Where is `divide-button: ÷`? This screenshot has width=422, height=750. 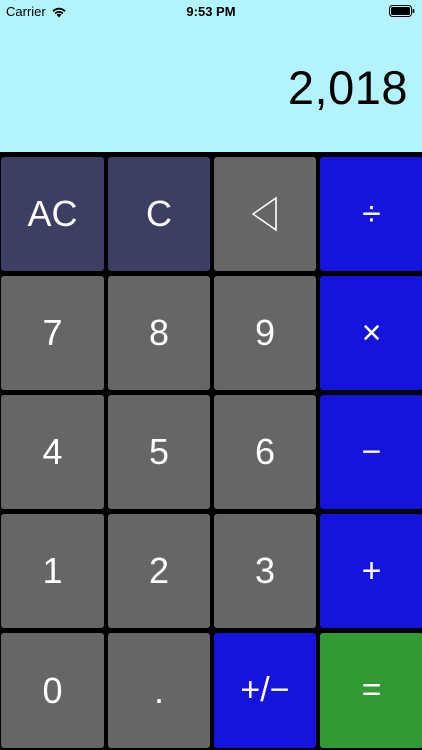 divide-button: ÷ is located at coordinates (371, 214).